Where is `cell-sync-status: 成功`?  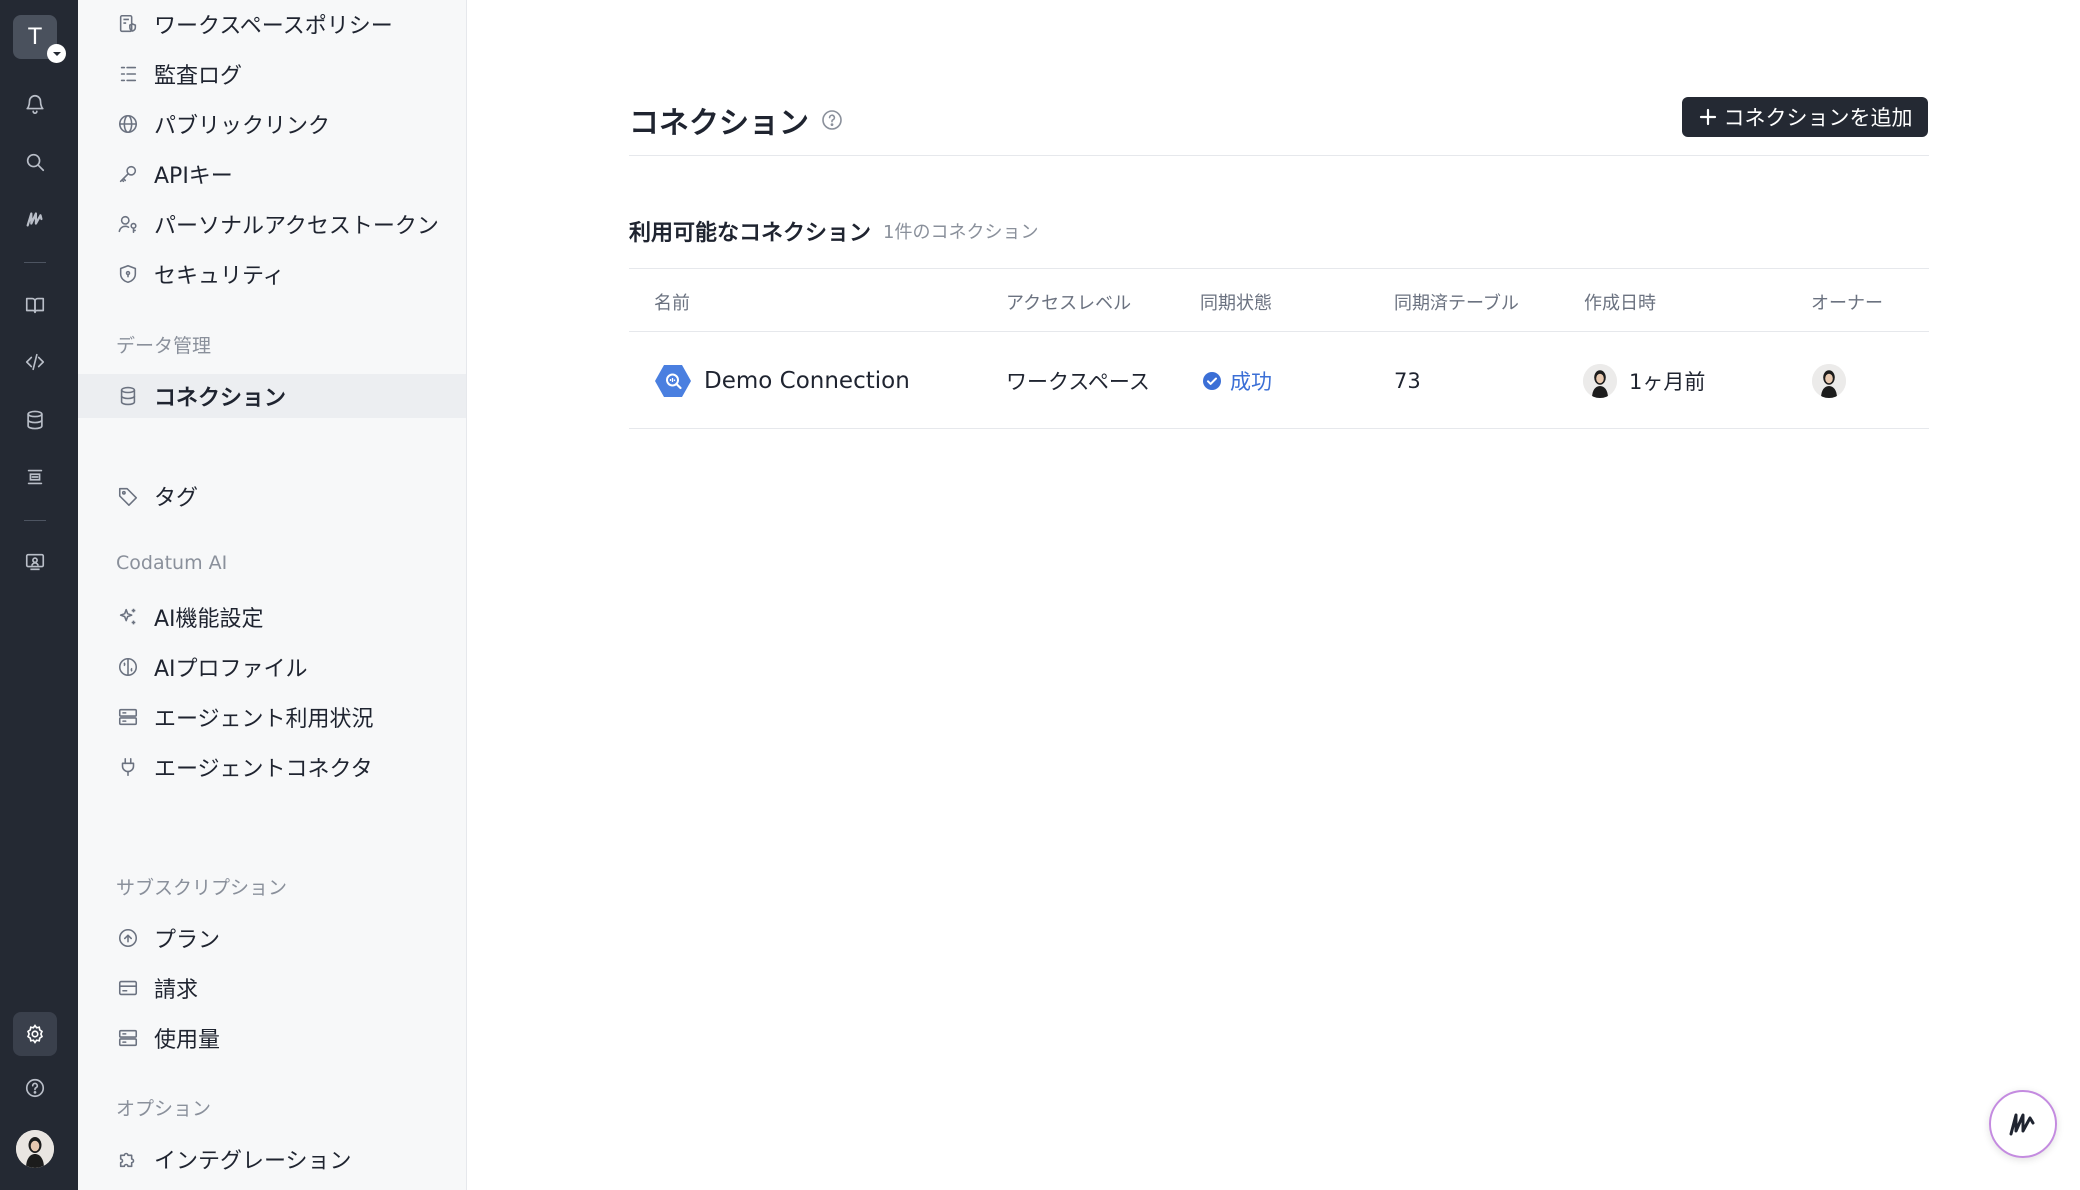
cell-sync-status: 成功 is located at coordinates (1237, 380).